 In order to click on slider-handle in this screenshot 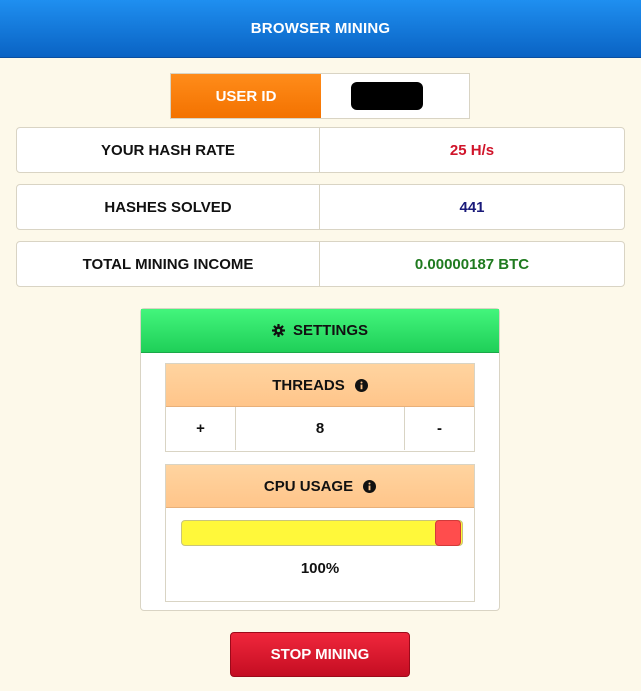, I will do `click(448, 533)`.